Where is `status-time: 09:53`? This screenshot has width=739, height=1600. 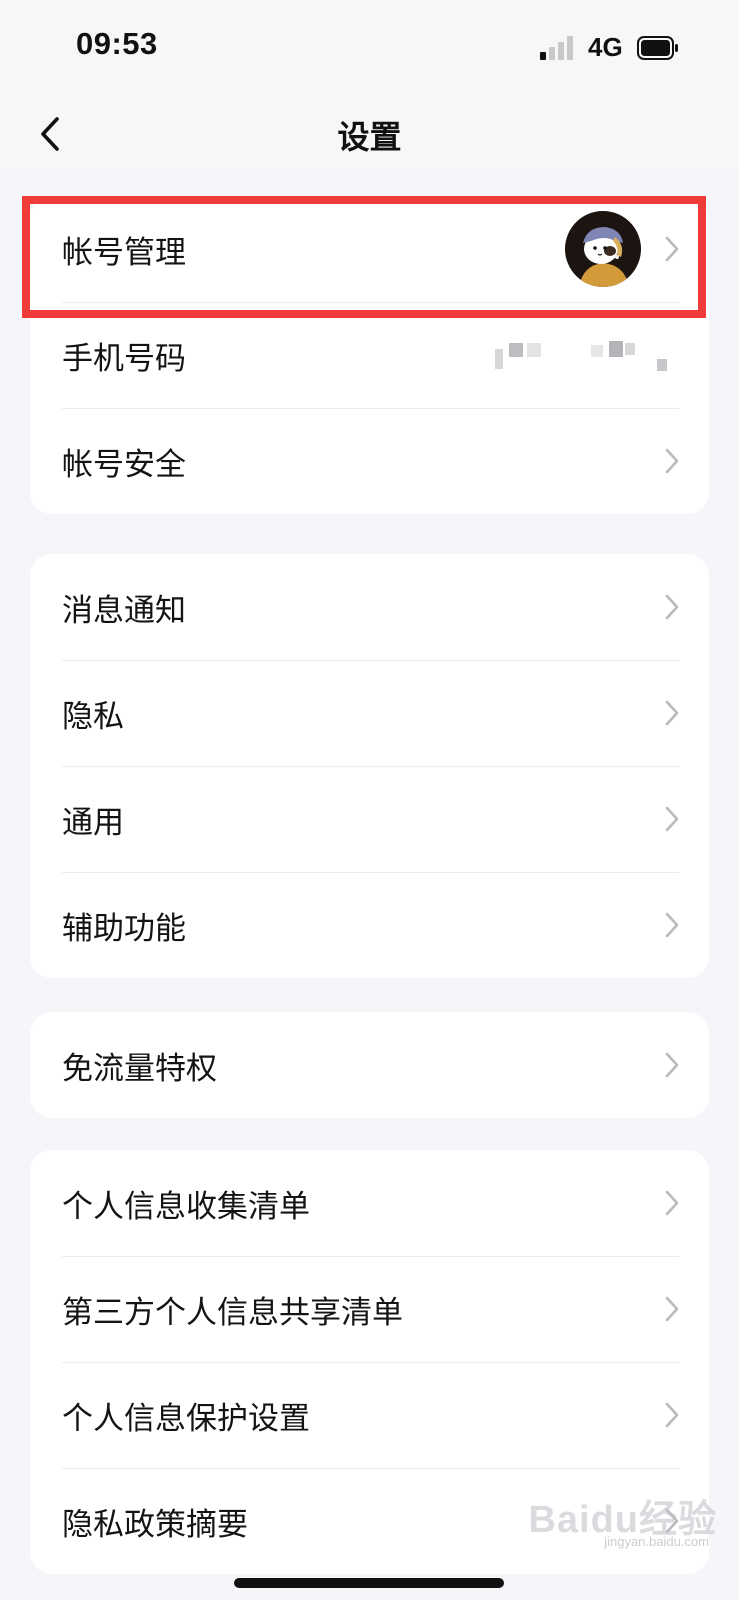 status-time: 09:53 is located at coordinates (117, 43).